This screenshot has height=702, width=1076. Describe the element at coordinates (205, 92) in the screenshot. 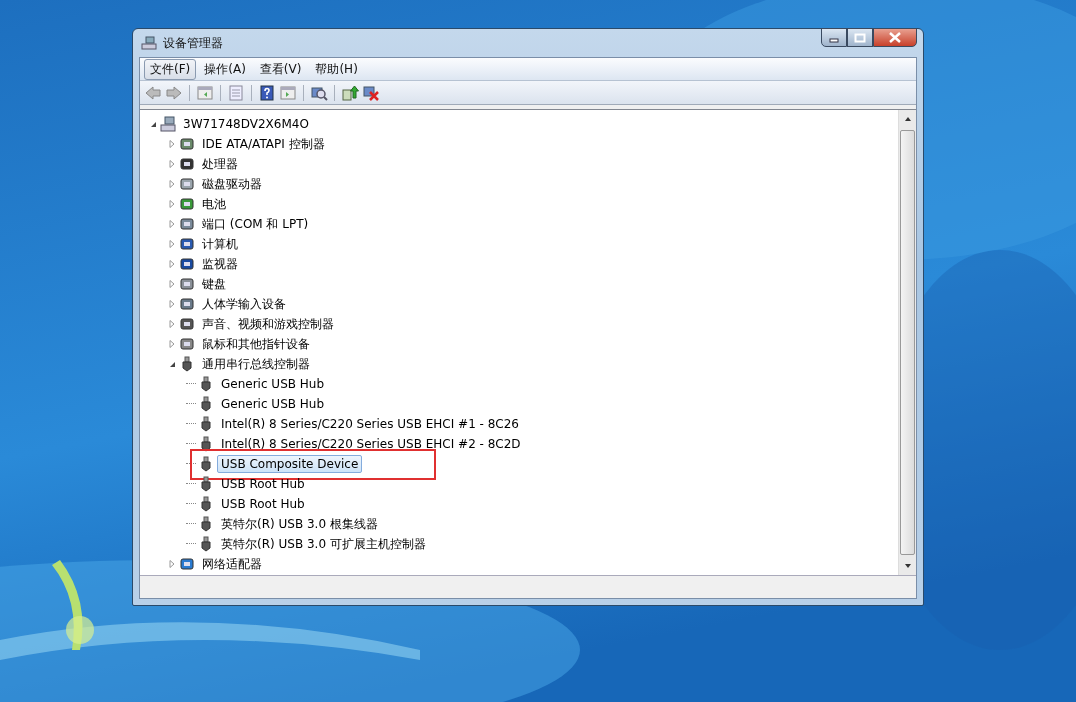

I see `panel-icon` at that location.